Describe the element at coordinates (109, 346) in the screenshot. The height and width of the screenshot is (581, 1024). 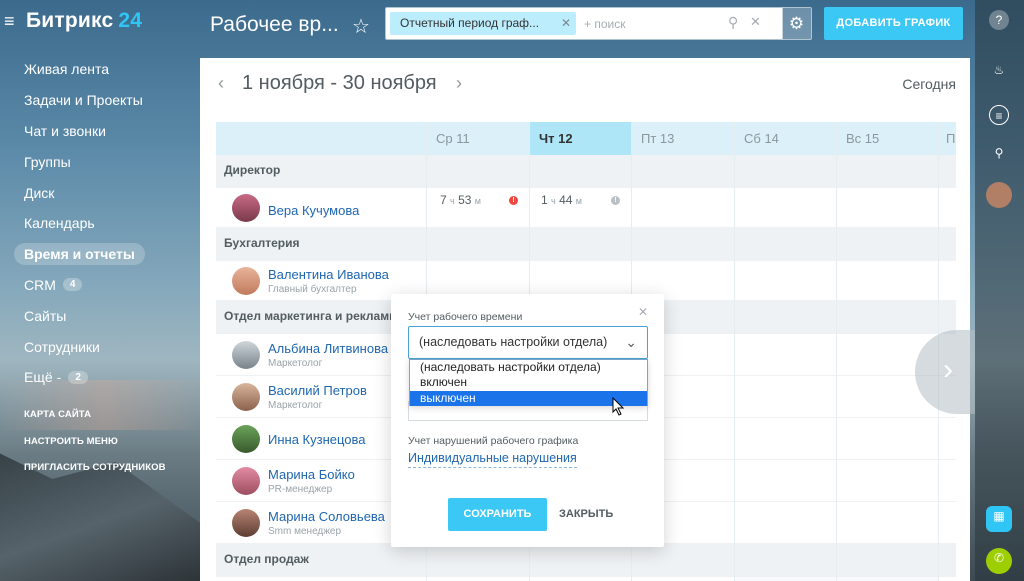
I see `menu-item-employees: Сотрудники` at that location.